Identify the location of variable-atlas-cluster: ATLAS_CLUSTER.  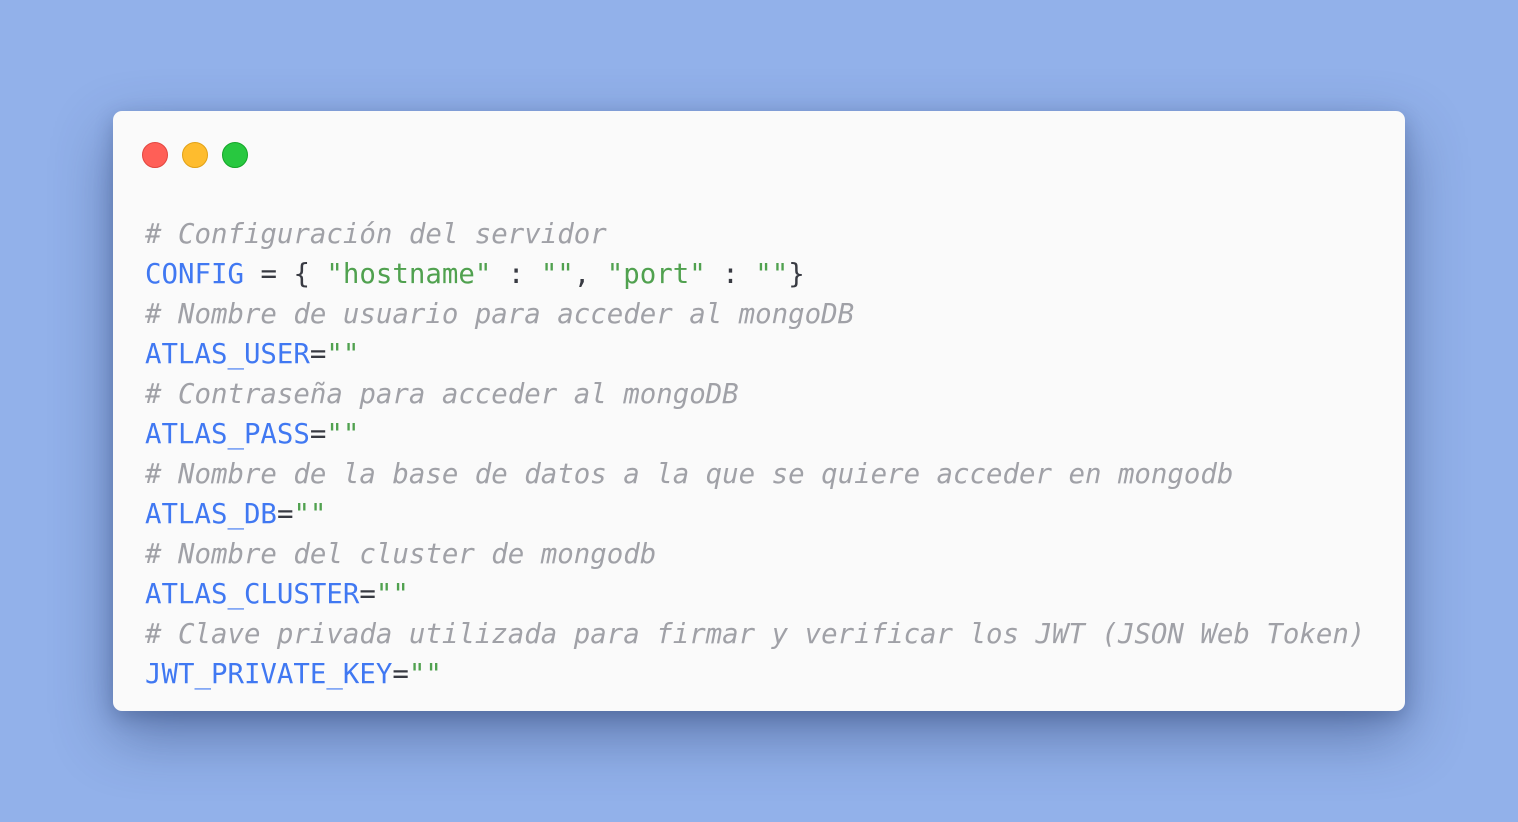
(252, 594).